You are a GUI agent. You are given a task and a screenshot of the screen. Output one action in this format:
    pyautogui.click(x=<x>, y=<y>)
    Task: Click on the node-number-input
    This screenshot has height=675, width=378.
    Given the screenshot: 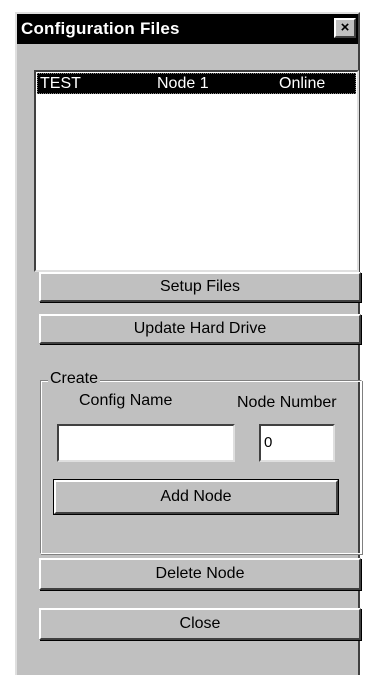 What is the action you would take?
    pyautogui.click(x=297, y=443)
    